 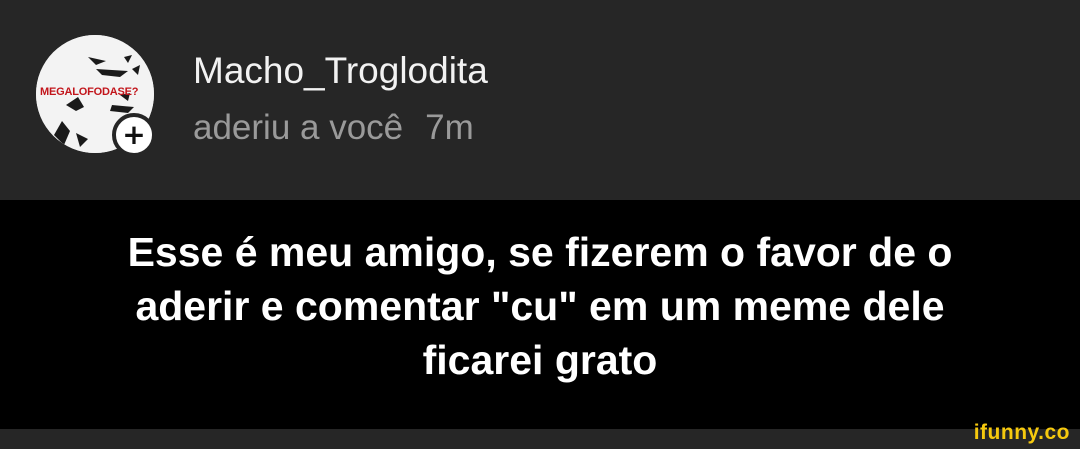 I want to click on ifunny-watermark: ifunny.co, so click(x=1021, y=432).